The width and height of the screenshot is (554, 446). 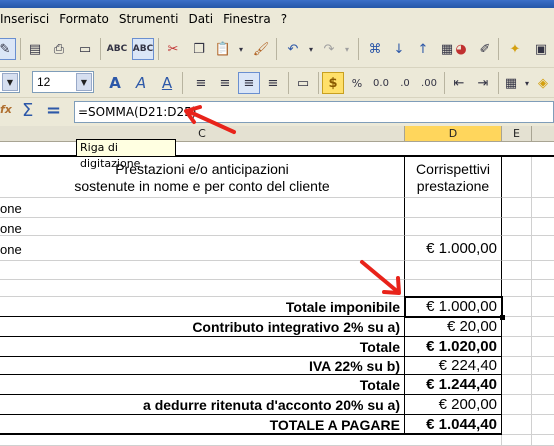 I want to click on cell: € 200,00, so click(x=453, y=405).